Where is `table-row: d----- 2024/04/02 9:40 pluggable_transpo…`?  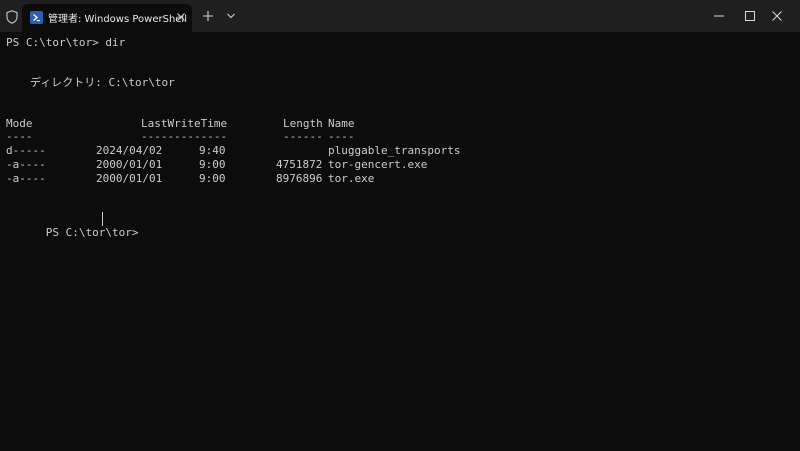 table-row: d----- 2024/04/02 9:40 pluggable_transpo… is located at coordinates (401, 151).